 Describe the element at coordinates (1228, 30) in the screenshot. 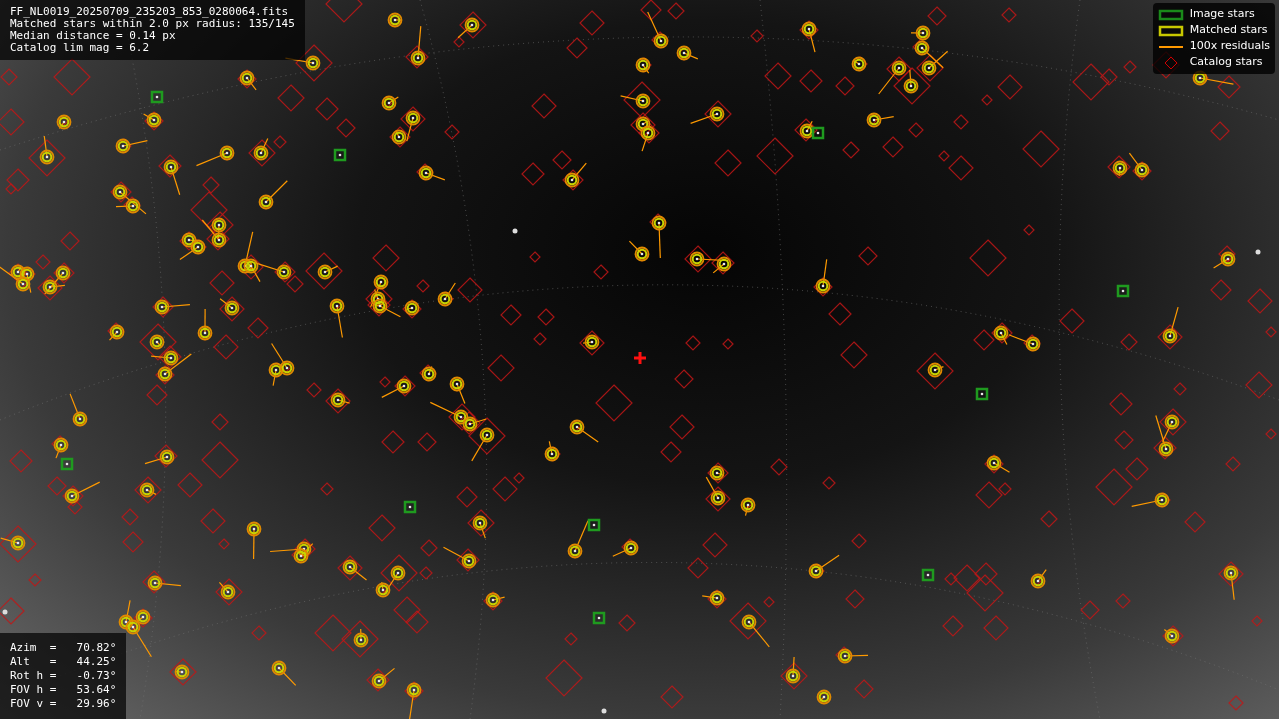

I see `legend-label: Matched stars` at that location.